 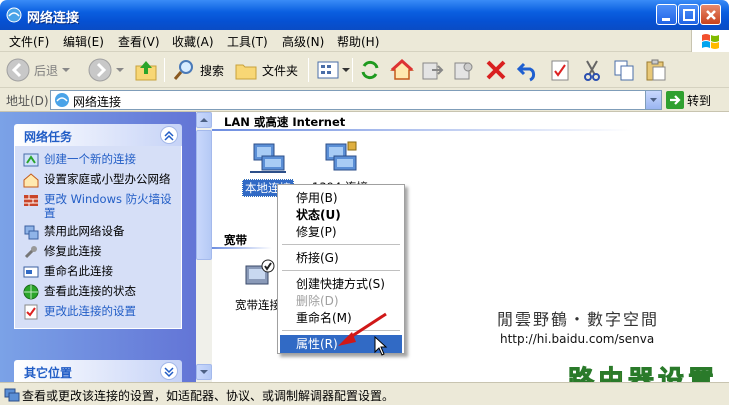 I want to click on copy-button, so click(x=624, y=70).